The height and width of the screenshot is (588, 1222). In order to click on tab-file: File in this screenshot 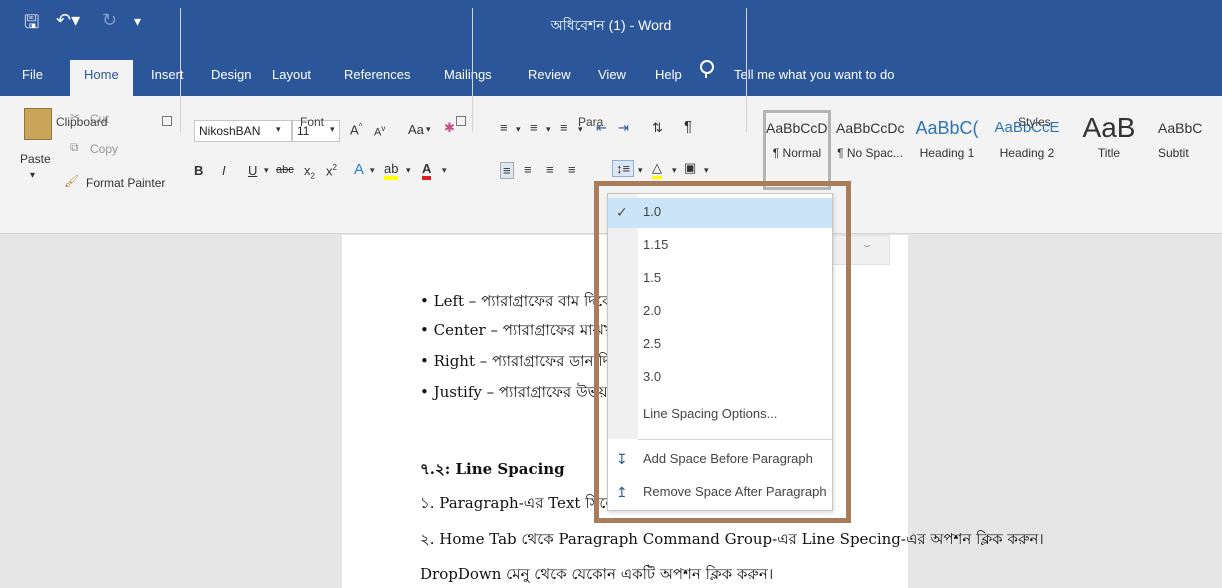, I will do `click(32, 80)`.